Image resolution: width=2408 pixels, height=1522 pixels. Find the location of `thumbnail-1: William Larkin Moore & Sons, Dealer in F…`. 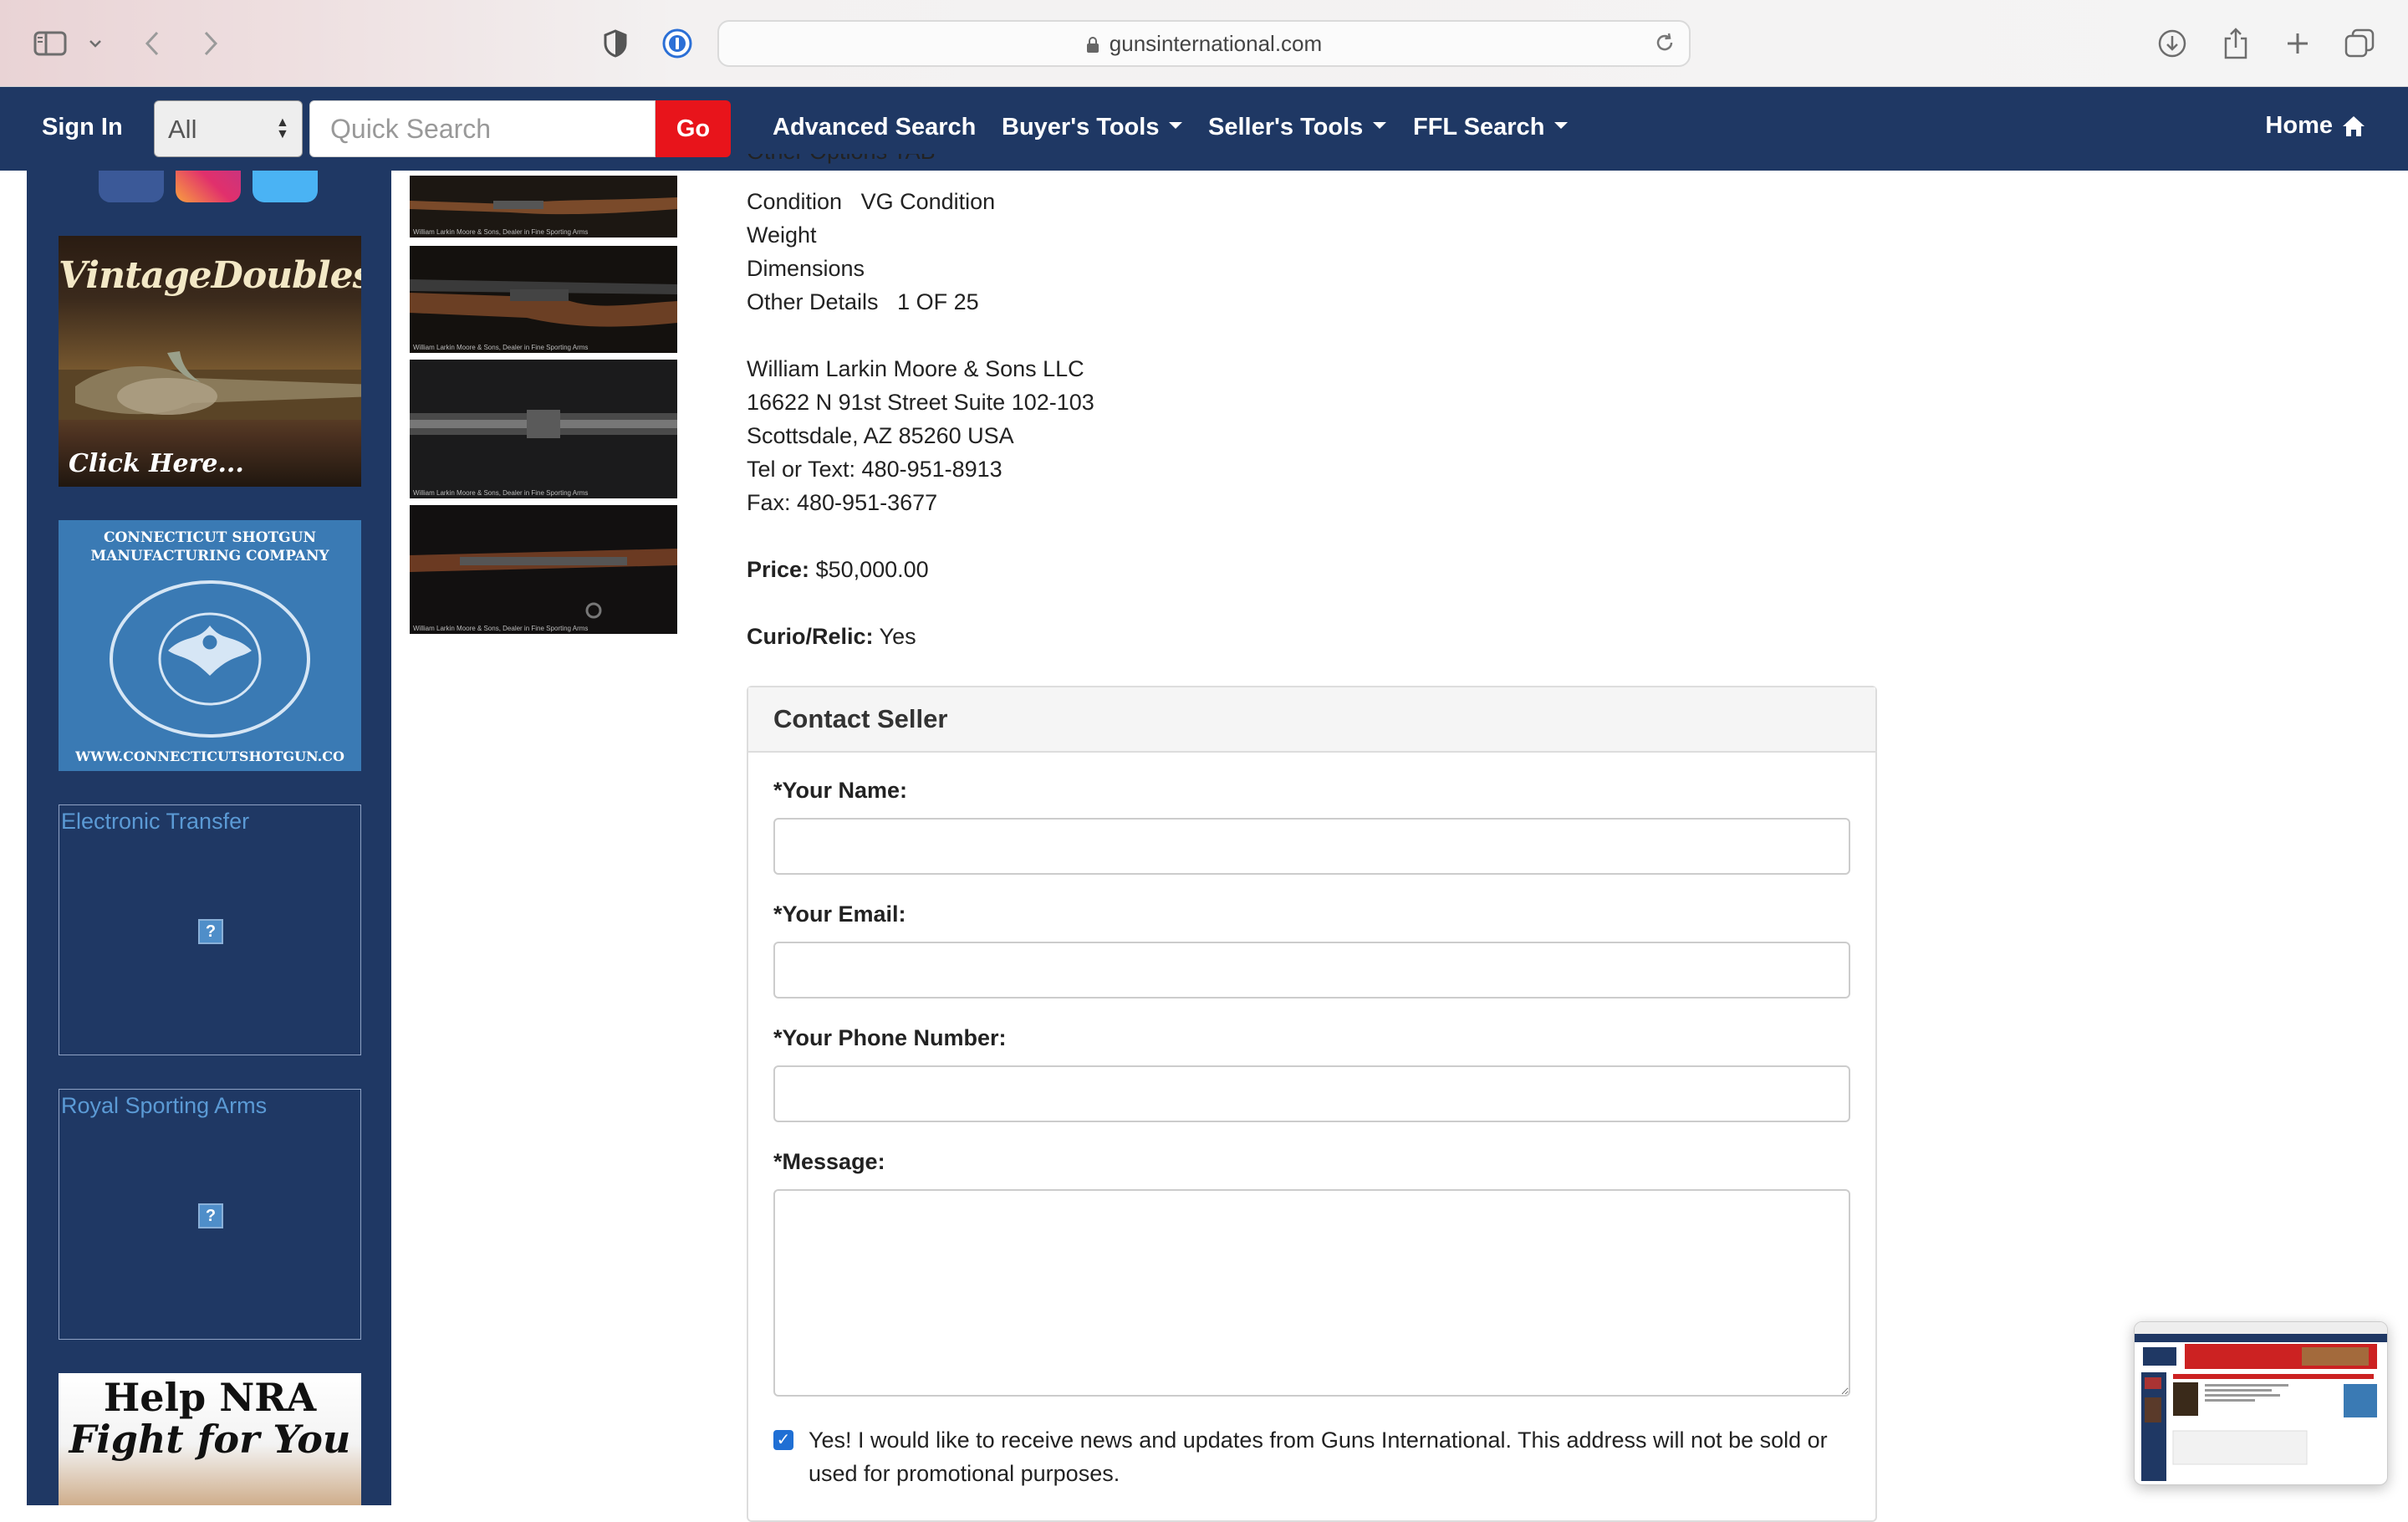

thumbnail-1: William Larkin Moore & Sons, Dealer in F… is located at coordinates (543, 206).